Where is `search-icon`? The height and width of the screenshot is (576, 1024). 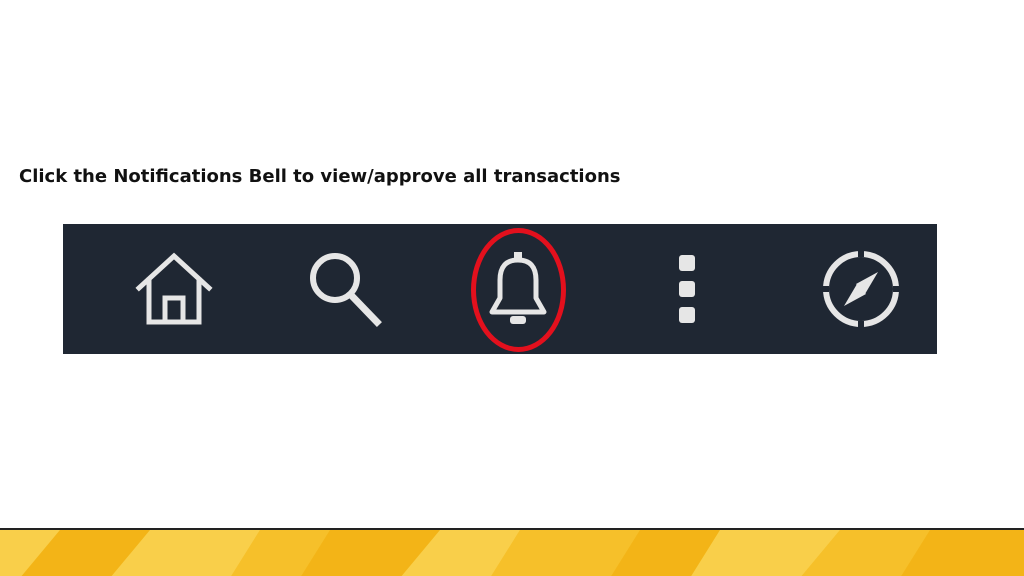
search-icon is located at coordinates (346, 290).